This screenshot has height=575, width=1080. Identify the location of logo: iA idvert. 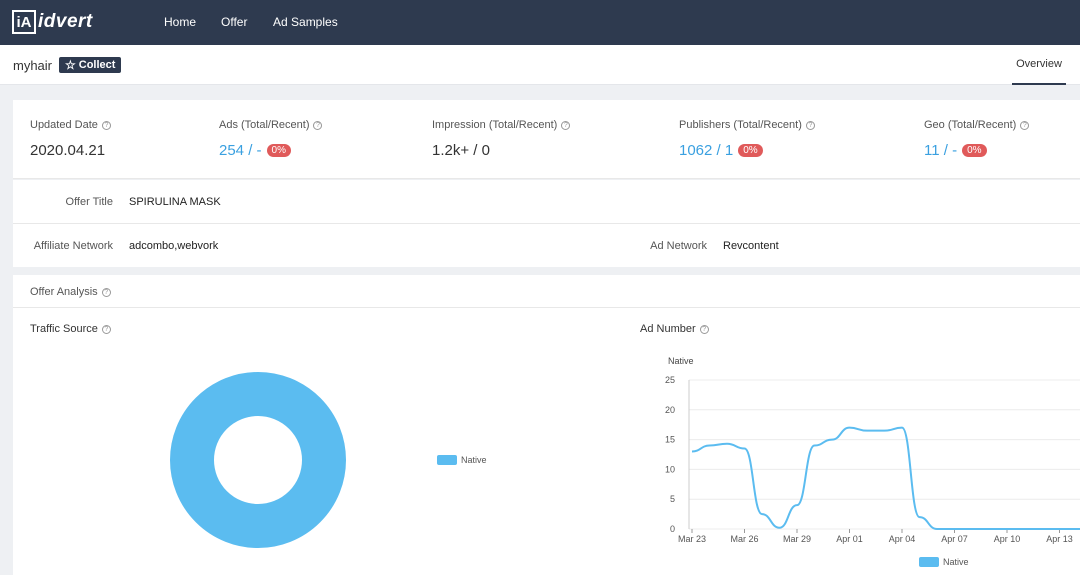
(52, 22).